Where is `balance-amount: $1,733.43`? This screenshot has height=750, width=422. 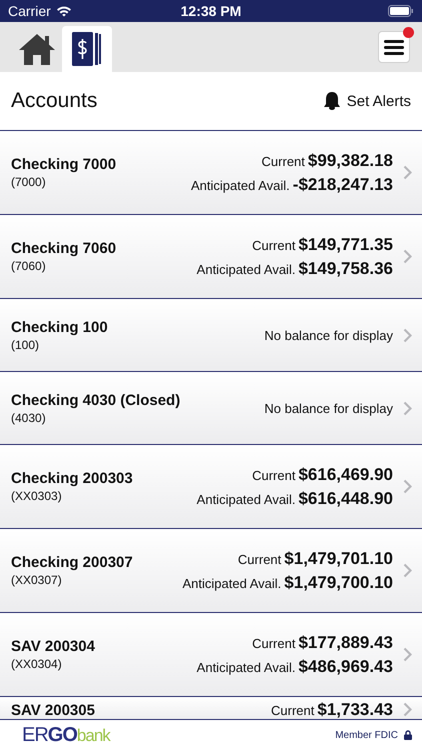
balance-amount: $1,733.43 is located at coordinates (355, 709).